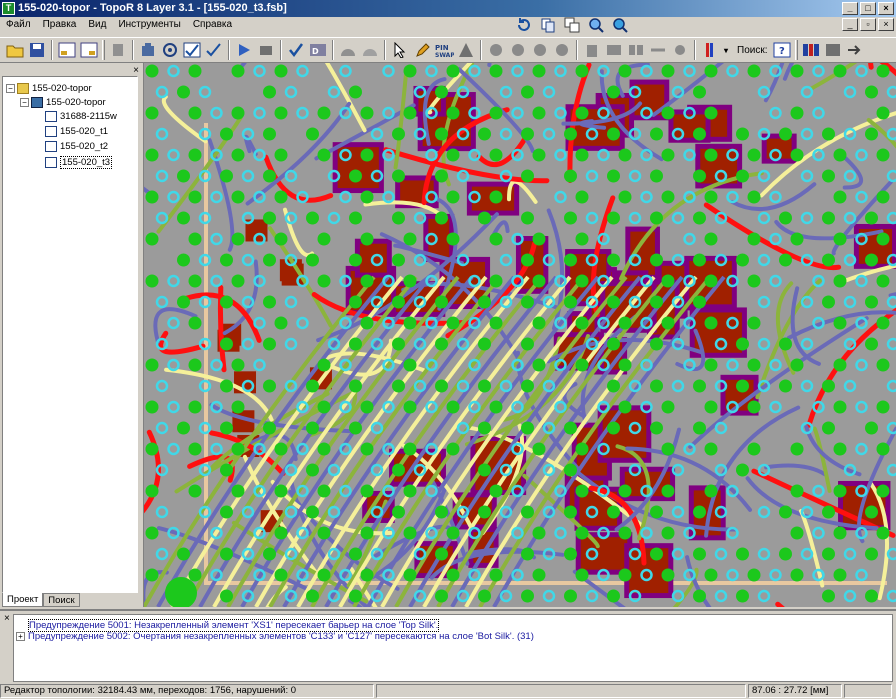  I want to click on folder-icon, so click(23, 88).